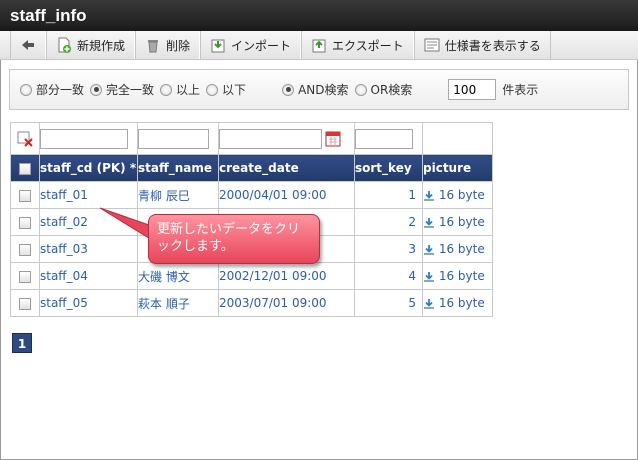 This screenshot has height=460, width=638. I want to click on spec-document-icon, so click(432, 45).